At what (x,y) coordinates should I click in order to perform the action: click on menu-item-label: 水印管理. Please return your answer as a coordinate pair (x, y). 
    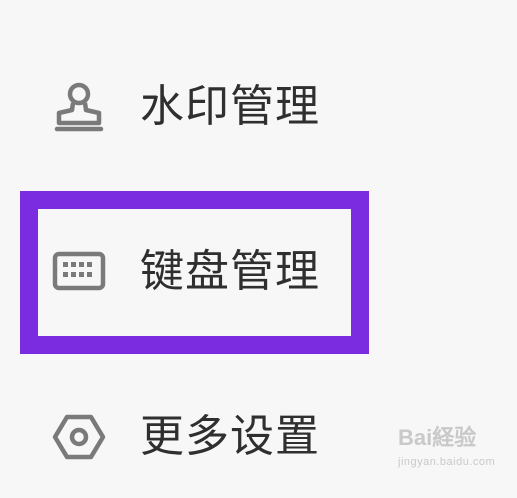
    Looking at the image, I should click on (230, 106).